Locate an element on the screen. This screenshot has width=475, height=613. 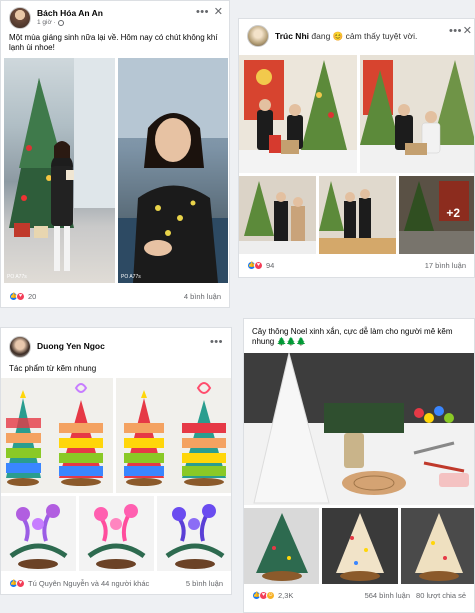
post-header: Bách Hóa An An 1 giờ · ••• ✕ is located at coordinates (115, 16).